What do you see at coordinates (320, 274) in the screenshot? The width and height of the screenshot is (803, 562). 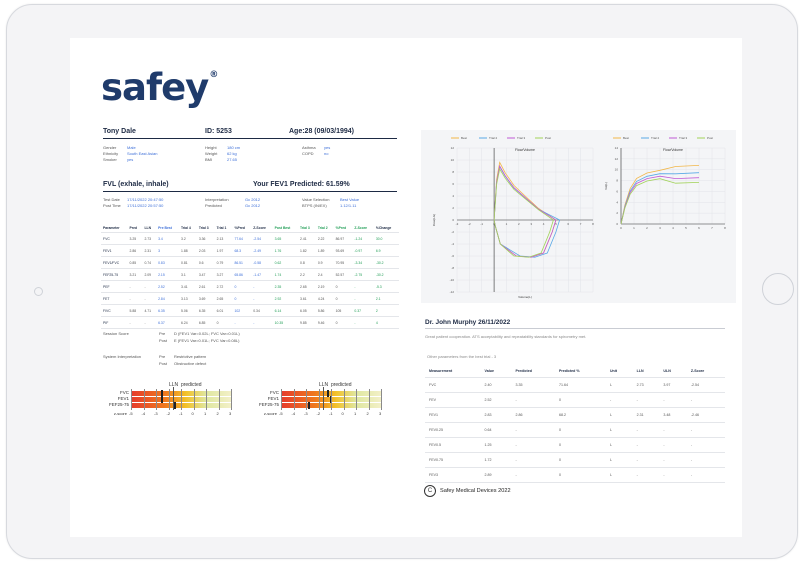 I see `table-cell: 2.4` at bounding box center [320, 274].